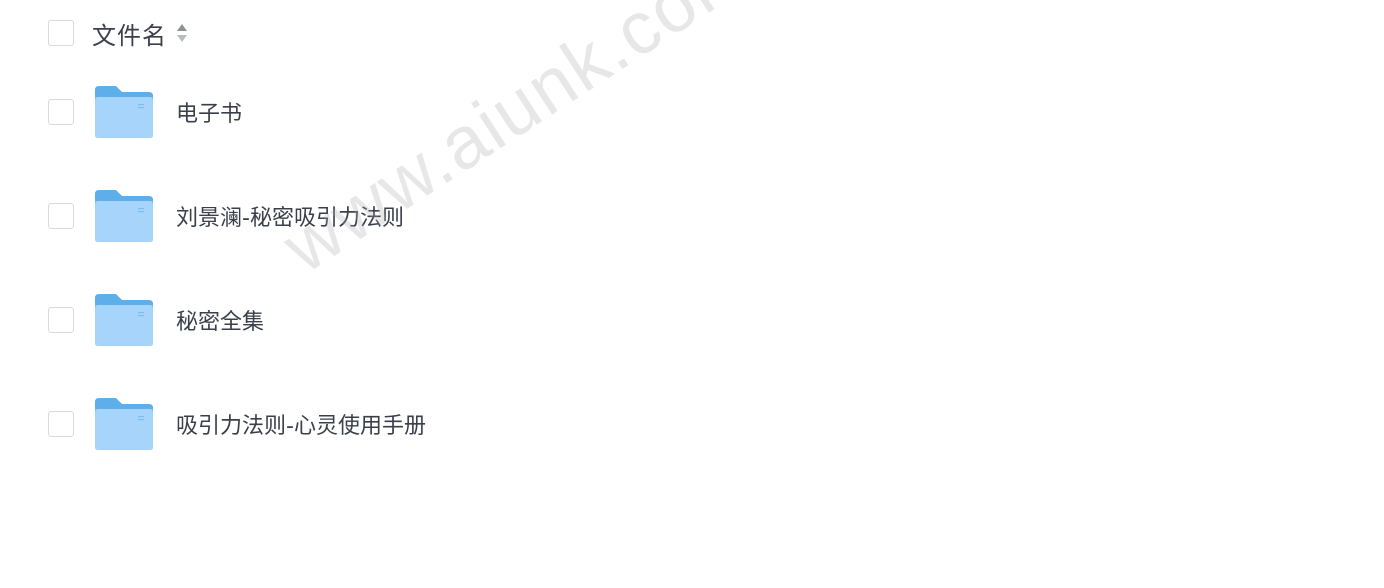 The image size is (1384, 588). I want to click on file-name: 秘密全集, so click(220, 320).